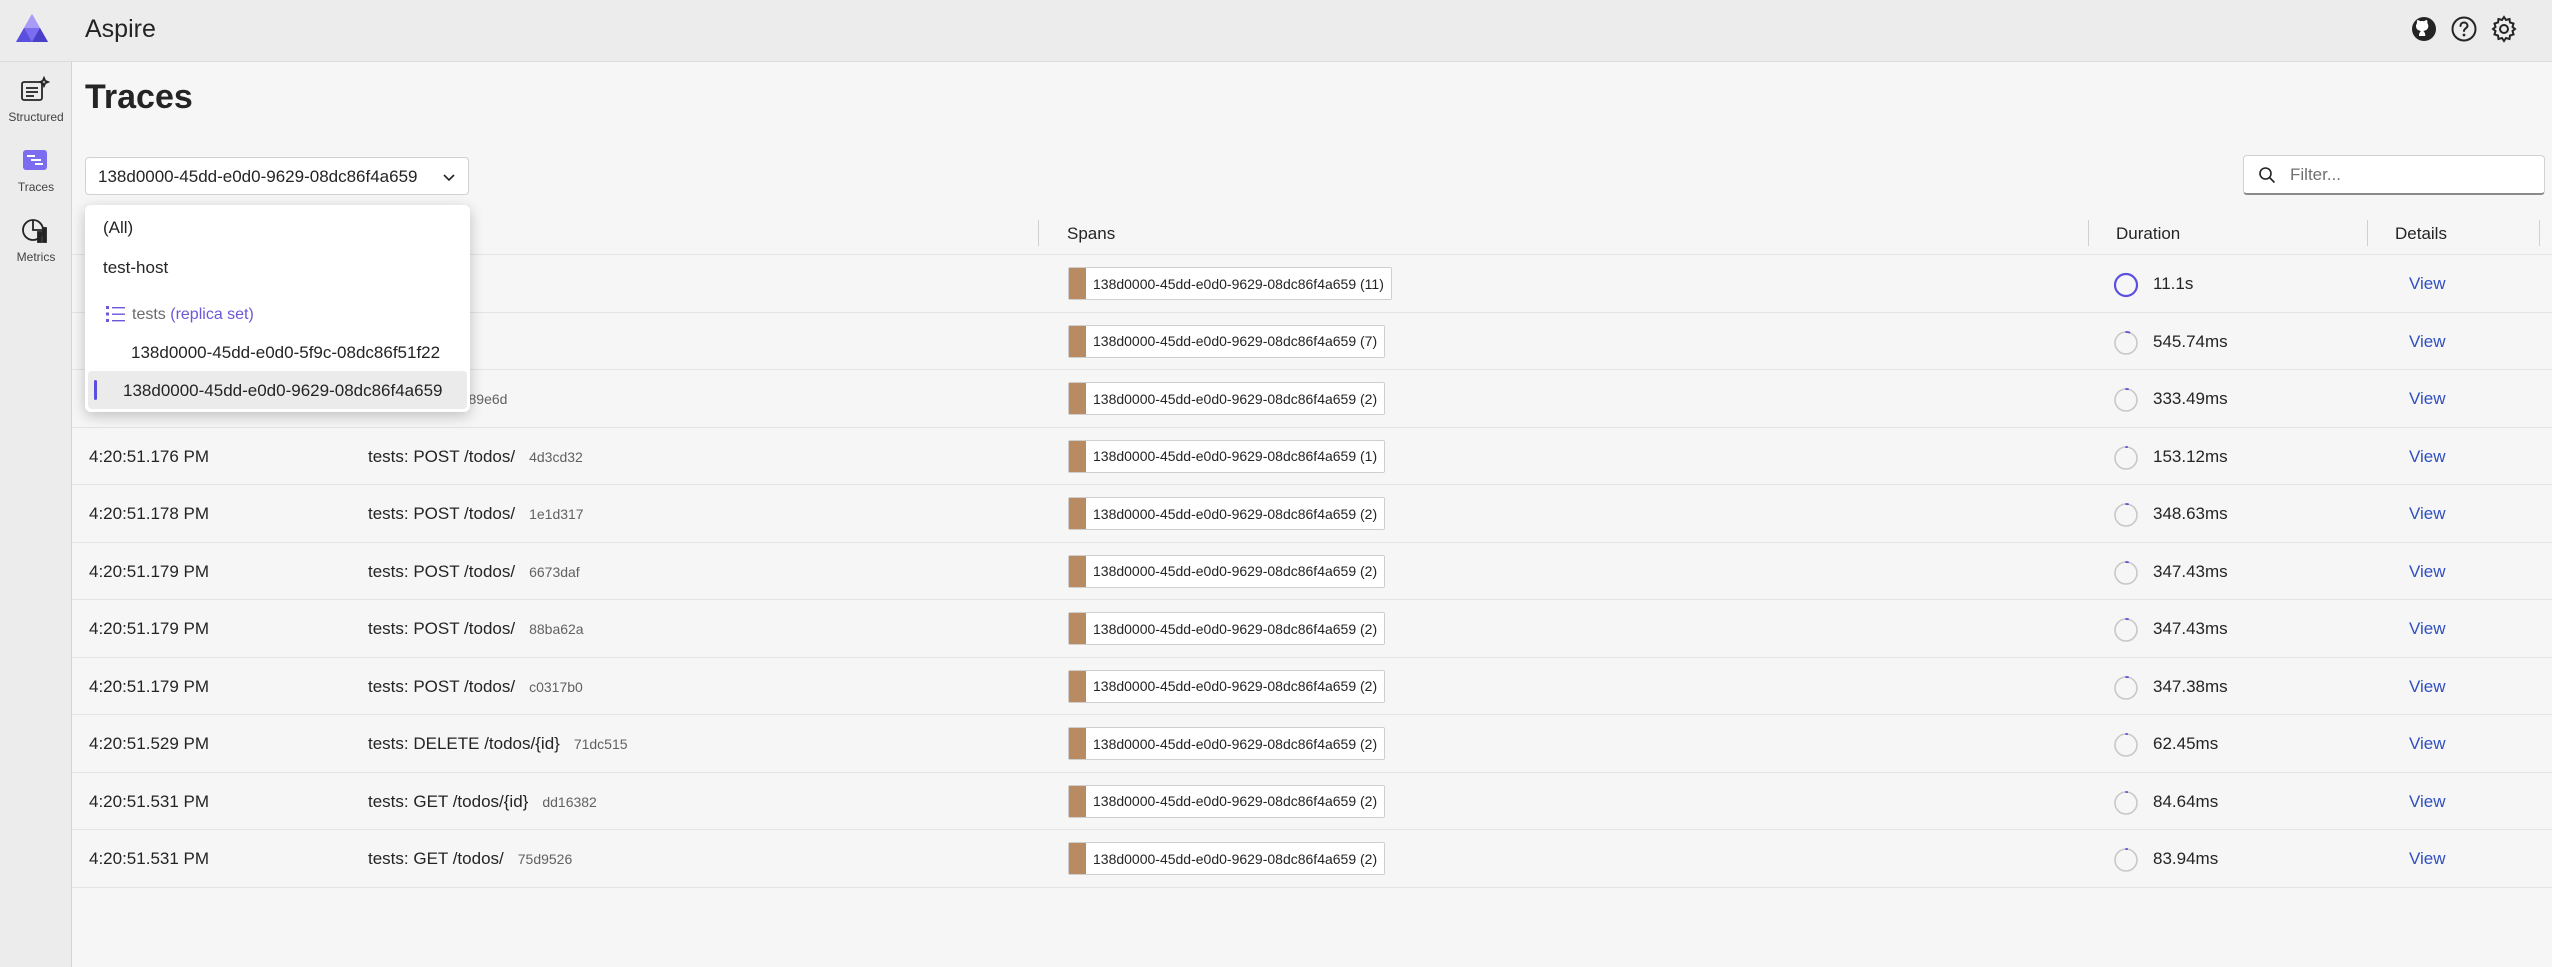 Image resolution: width=2552 pixels, height=967 pixels. Describe the element at coordinates (36, 257) in the screenshot. I see `sidebar-item-label: Metrics` at that location.